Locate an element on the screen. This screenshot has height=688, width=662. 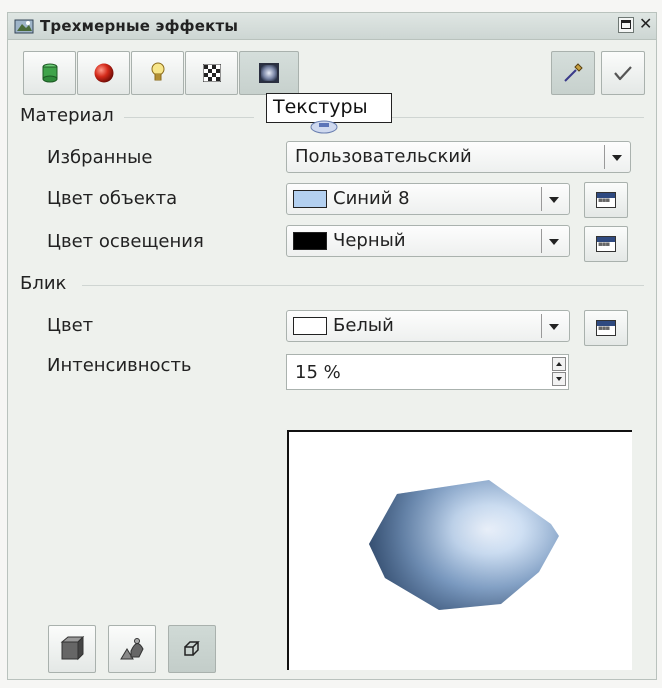
illumination-color-select: Черный is located at coordinates (428, 241).